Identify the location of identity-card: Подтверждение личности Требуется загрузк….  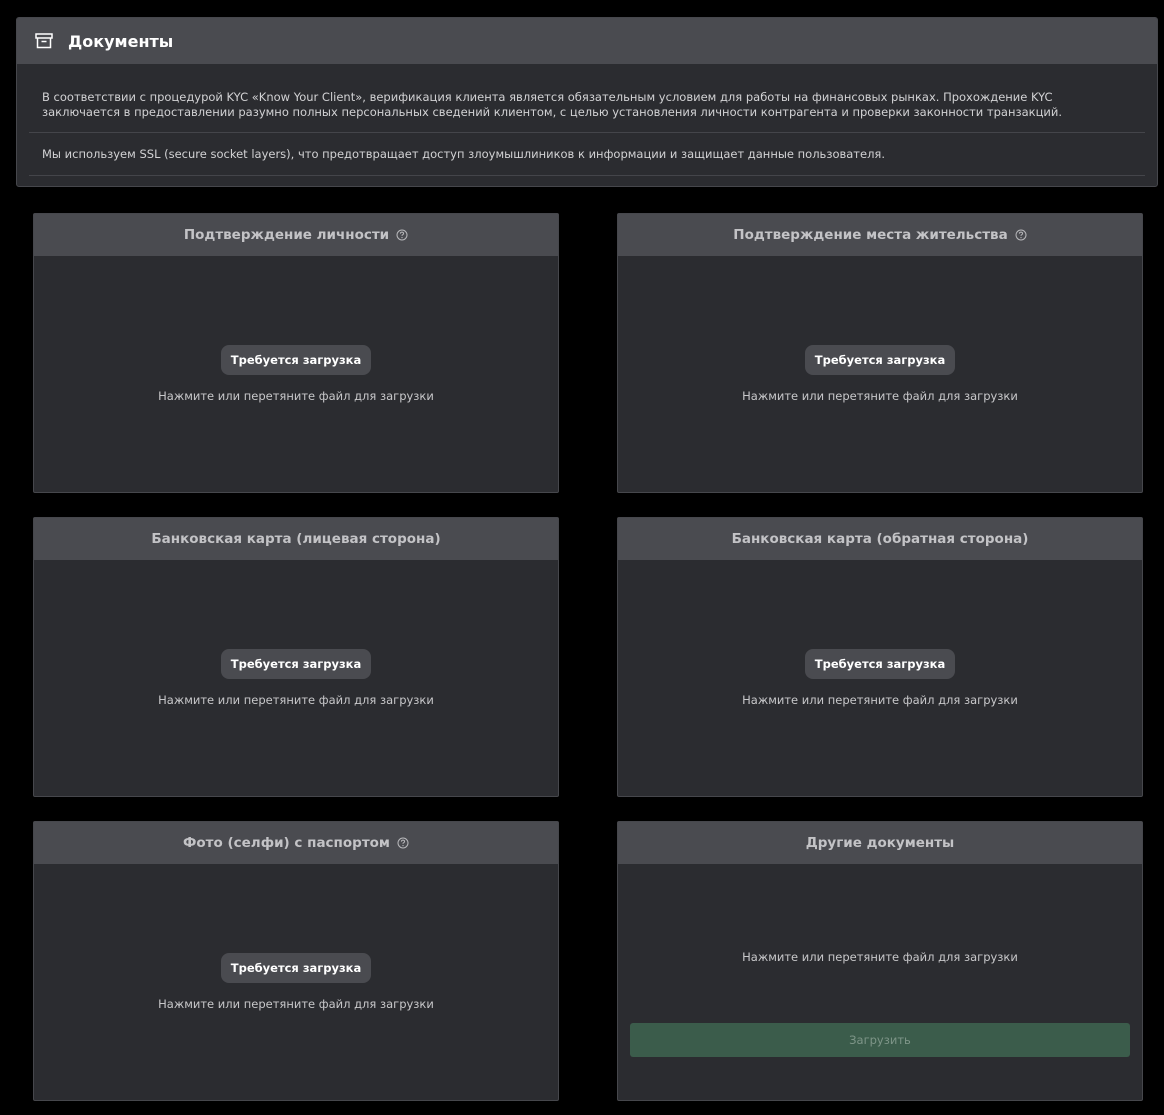
(296, 353).